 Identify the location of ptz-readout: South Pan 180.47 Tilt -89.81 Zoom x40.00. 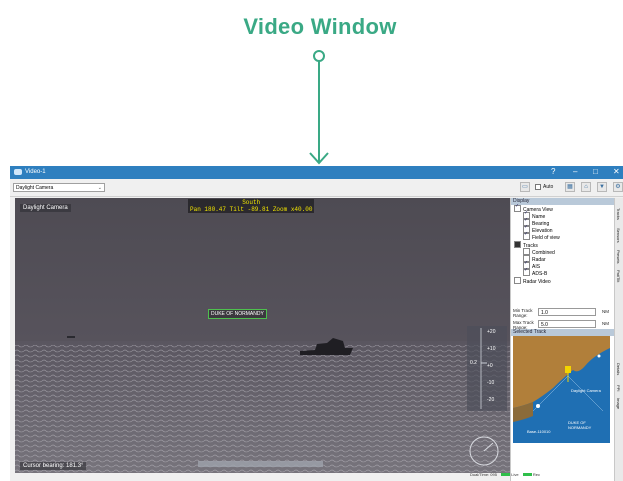
(251, 206).